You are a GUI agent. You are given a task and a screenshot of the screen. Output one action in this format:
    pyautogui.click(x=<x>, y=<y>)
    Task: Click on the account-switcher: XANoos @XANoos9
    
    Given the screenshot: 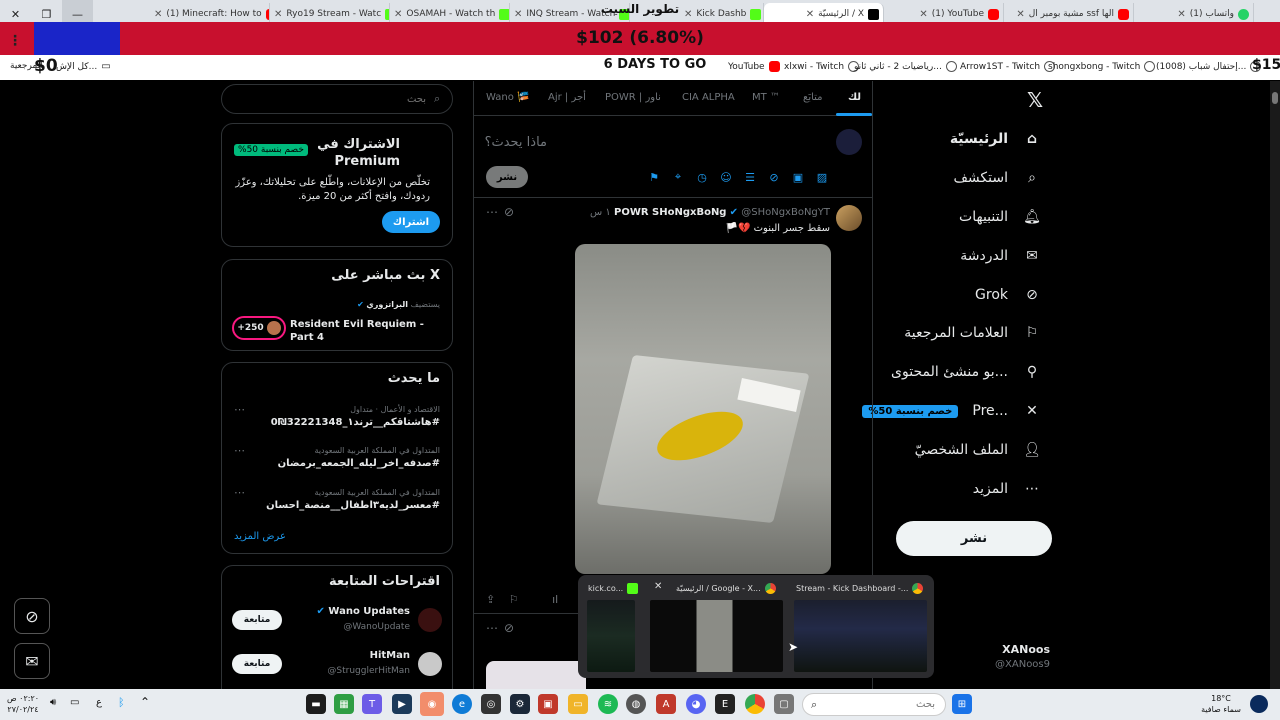 What is the action you would take?
    pyautogui.click(x=979, y=659)
    